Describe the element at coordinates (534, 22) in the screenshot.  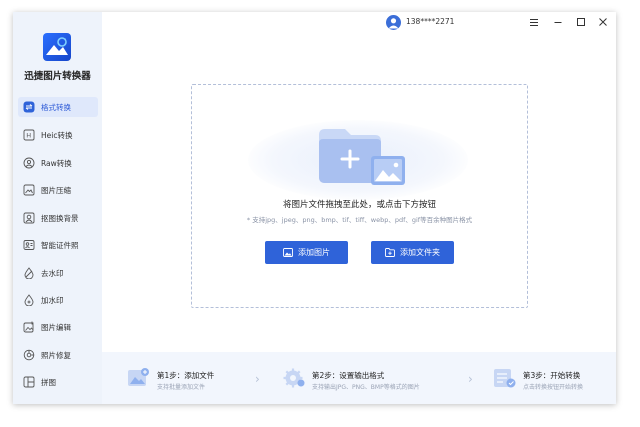
I see `menu-icon` at that location.